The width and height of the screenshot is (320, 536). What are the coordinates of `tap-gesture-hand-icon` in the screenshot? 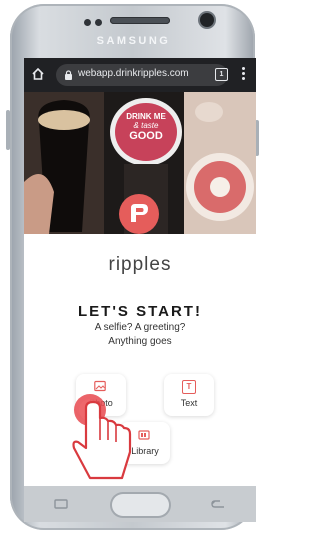 It's located at (102, 437).